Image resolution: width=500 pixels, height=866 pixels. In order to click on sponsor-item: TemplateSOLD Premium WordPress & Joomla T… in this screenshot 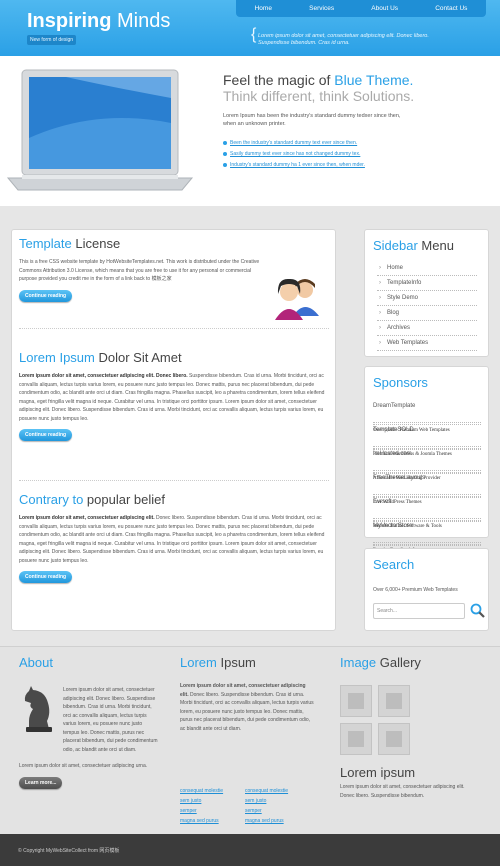, I will do `click(427, 448)`.